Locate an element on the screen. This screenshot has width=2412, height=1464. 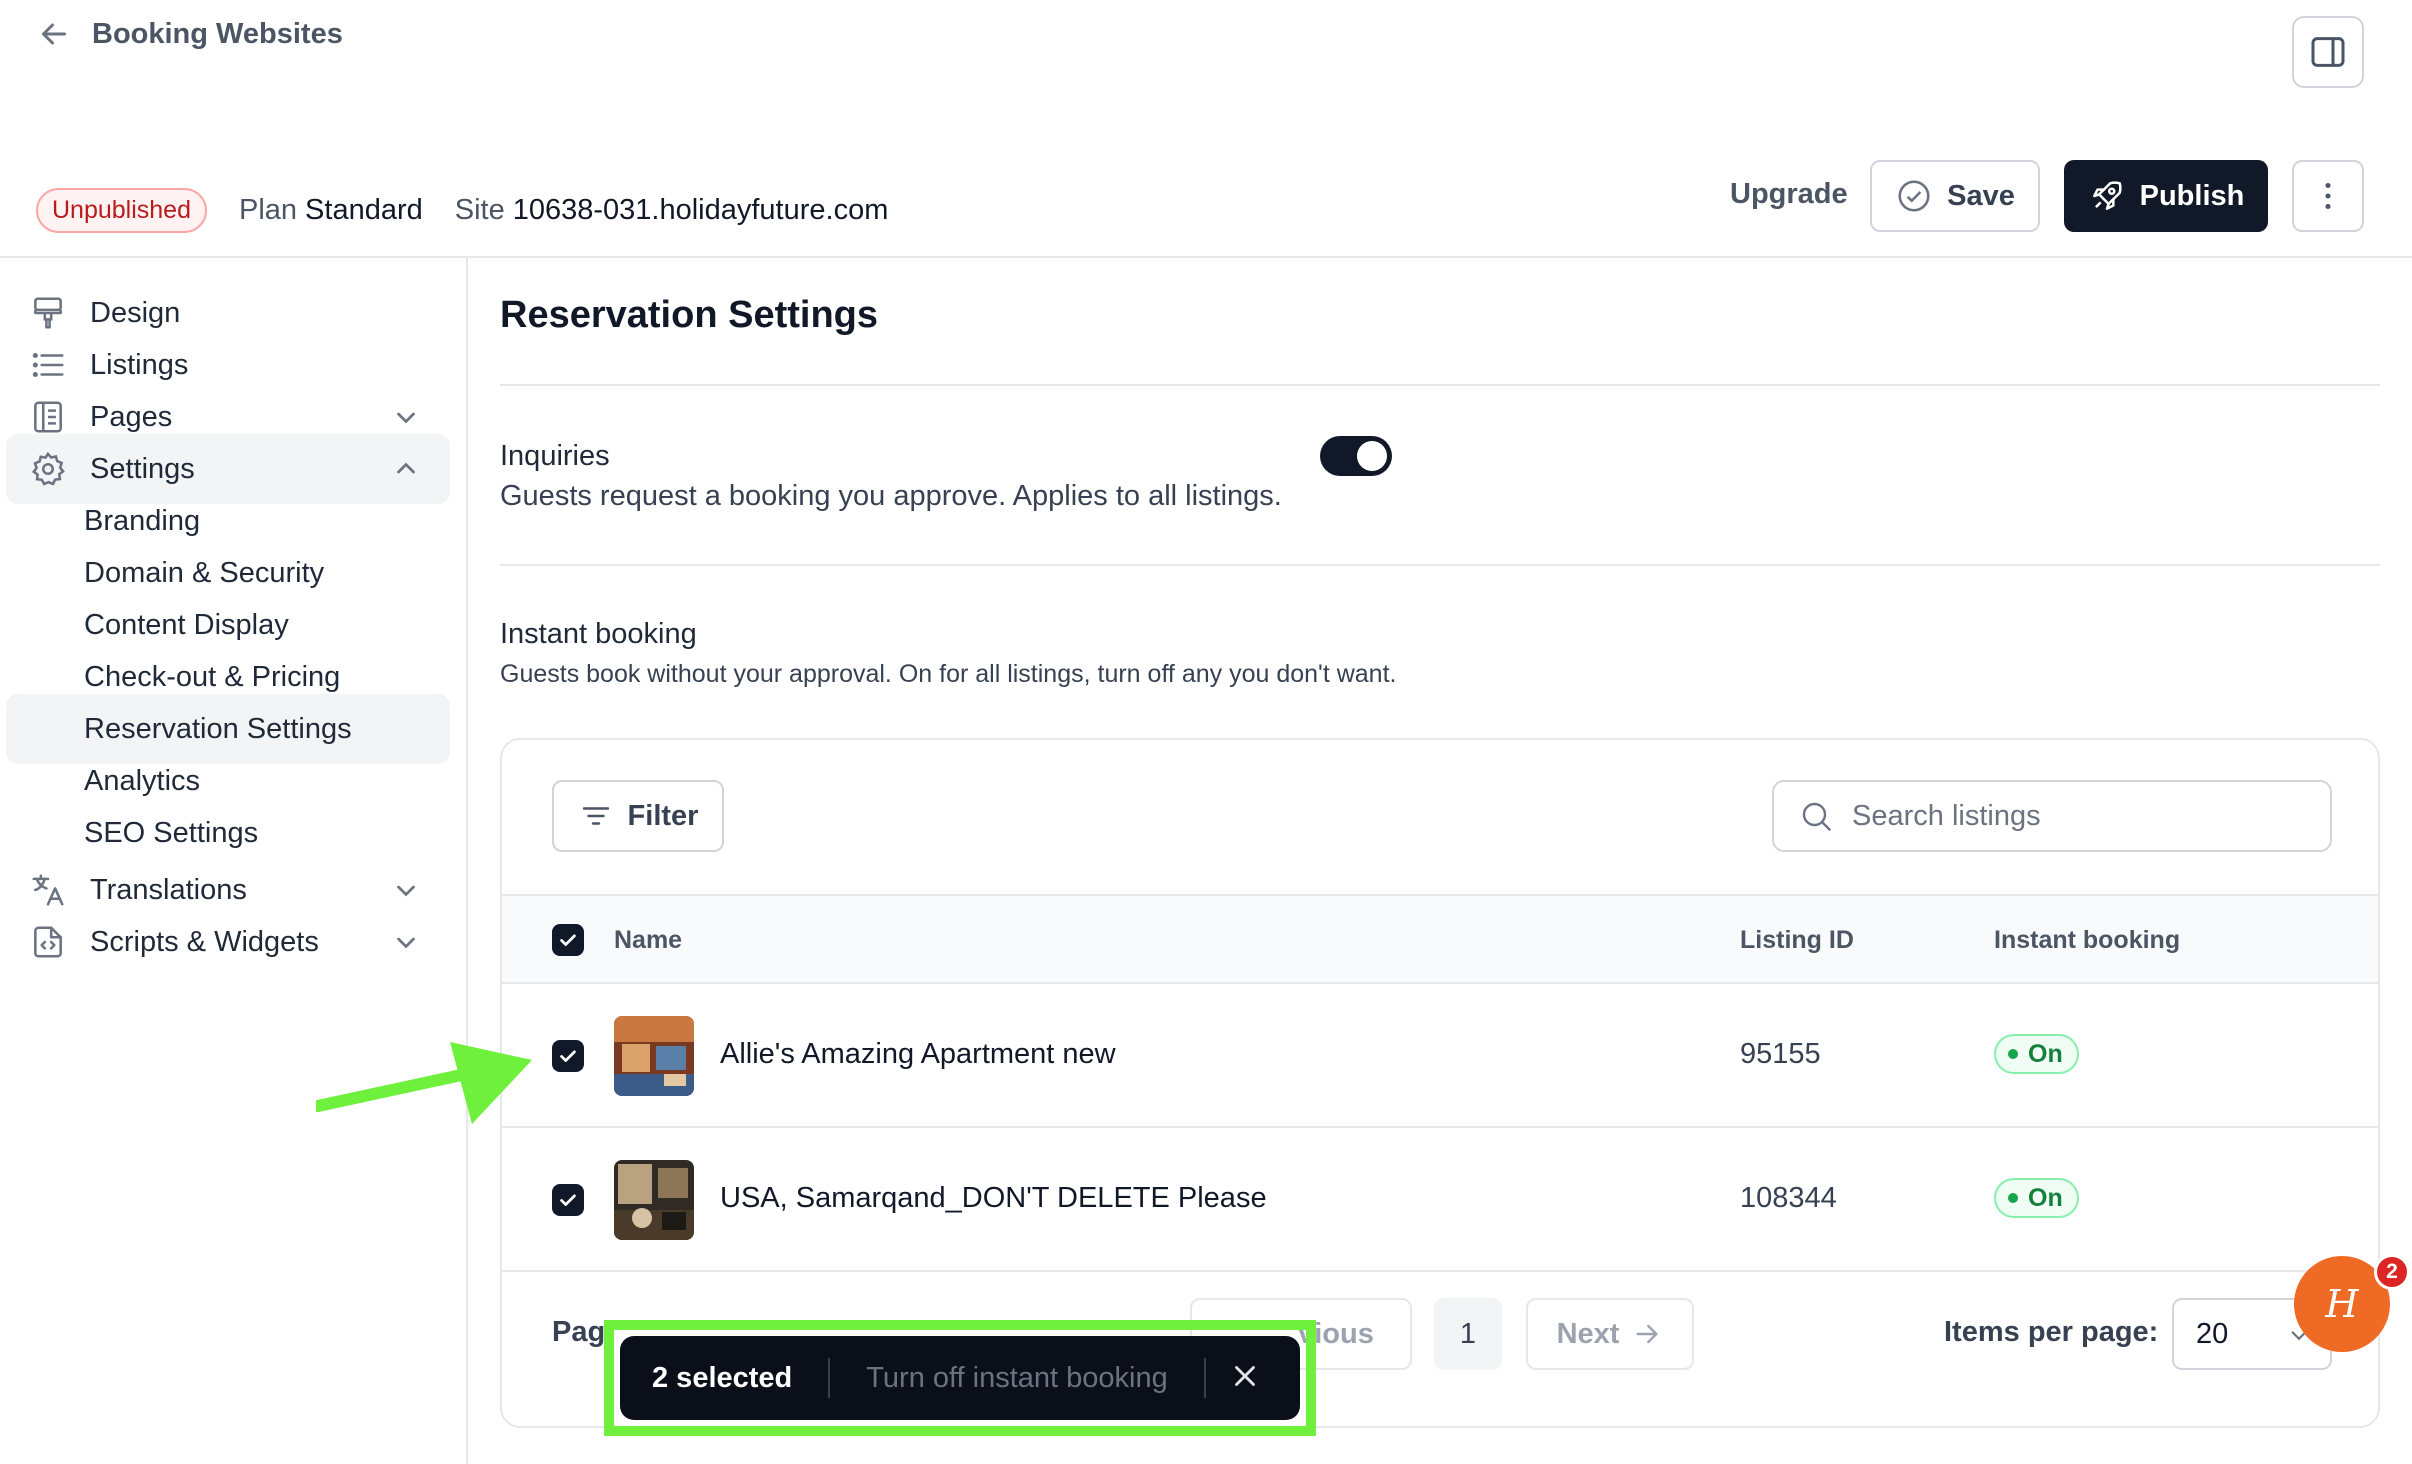
arrow-left-icon is located at coordinates (54, 34).